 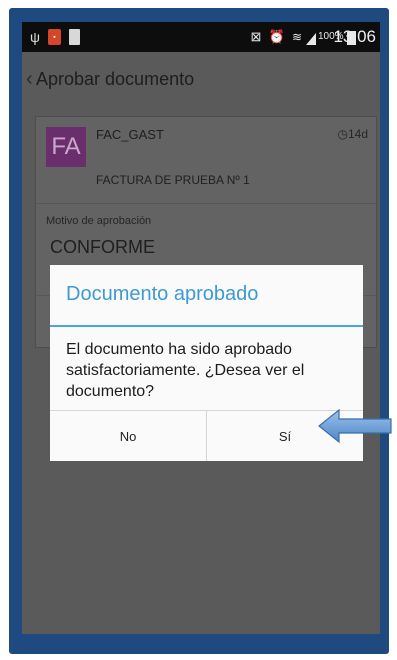 What do you see at coordinates (74, 37) in the screenshot?
I see `battery-small-icon` at bounding box center [74, 37].